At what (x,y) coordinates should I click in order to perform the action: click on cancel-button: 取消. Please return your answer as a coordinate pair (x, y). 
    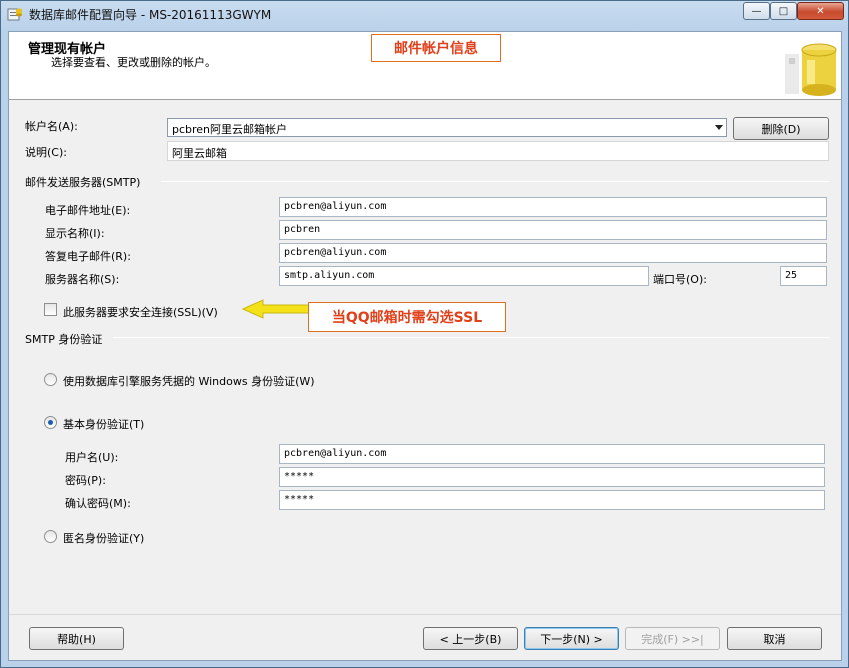
    Looking at the image, I should click on (774, 638).